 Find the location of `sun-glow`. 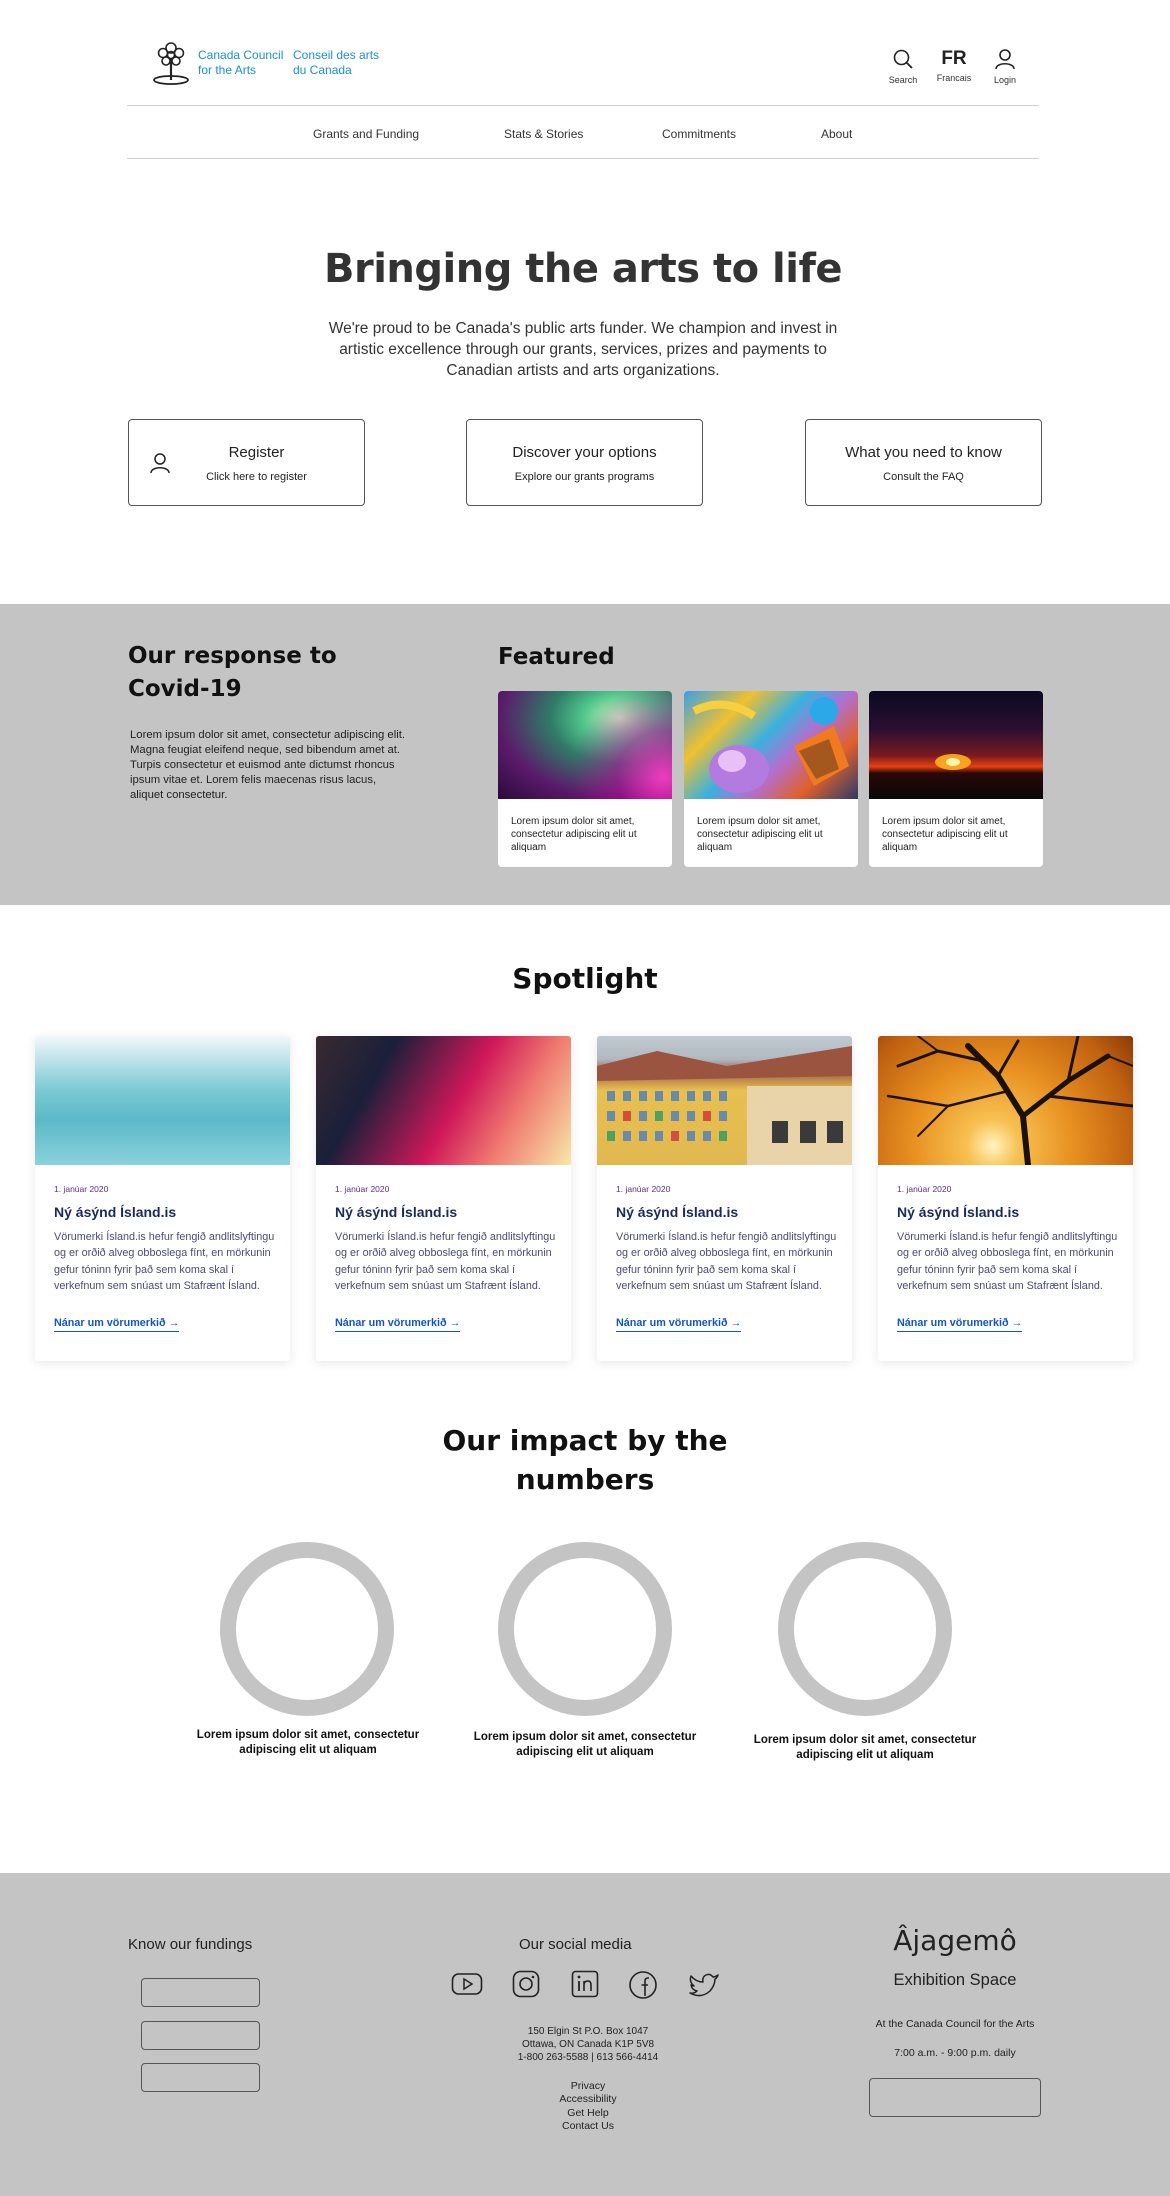

sun-glow is located at coordinates (953, 762).